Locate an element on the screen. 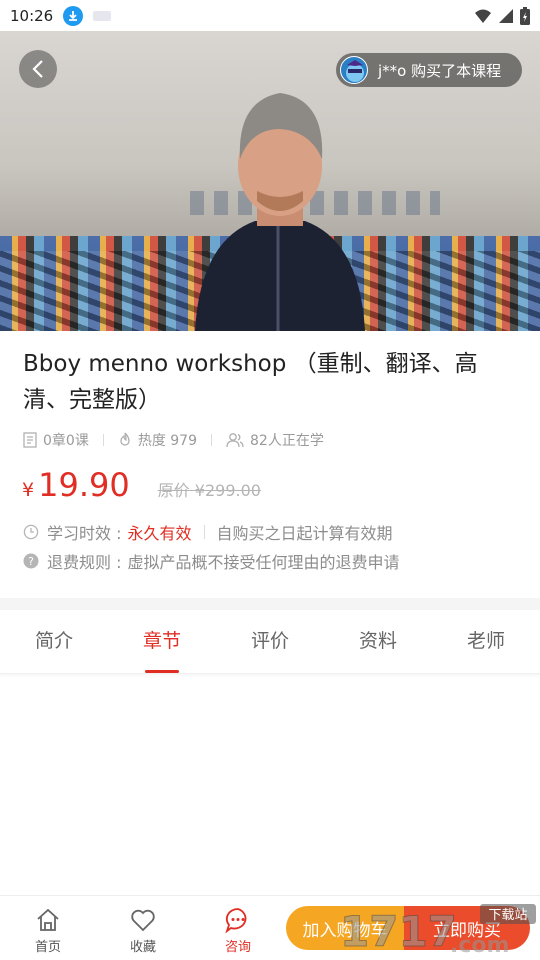  signal-icon is located at coordinates (506, 15).